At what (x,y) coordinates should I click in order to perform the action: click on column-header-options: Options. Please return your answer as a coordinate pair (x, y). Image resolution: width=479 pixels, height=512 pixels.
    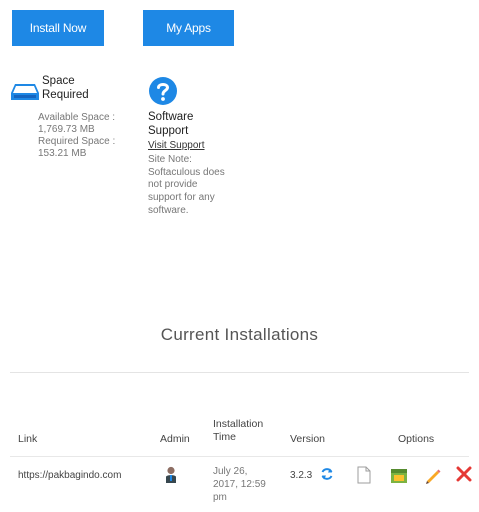
    Looking at the image, I should click on (416, 439).